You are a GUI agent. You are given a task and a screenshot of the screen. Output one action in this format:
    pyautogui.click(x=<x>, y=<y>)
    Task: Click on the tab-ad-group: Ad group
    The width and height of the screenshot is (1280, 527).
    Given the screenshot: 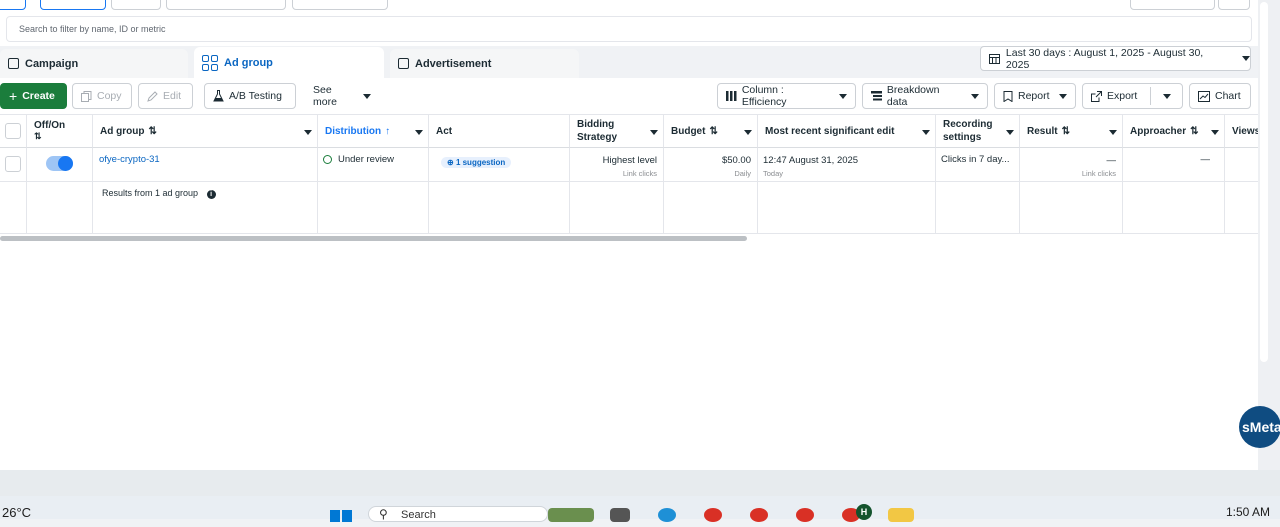 What is the action you would take?
    pyautogui.click(x=289, y=62)
    